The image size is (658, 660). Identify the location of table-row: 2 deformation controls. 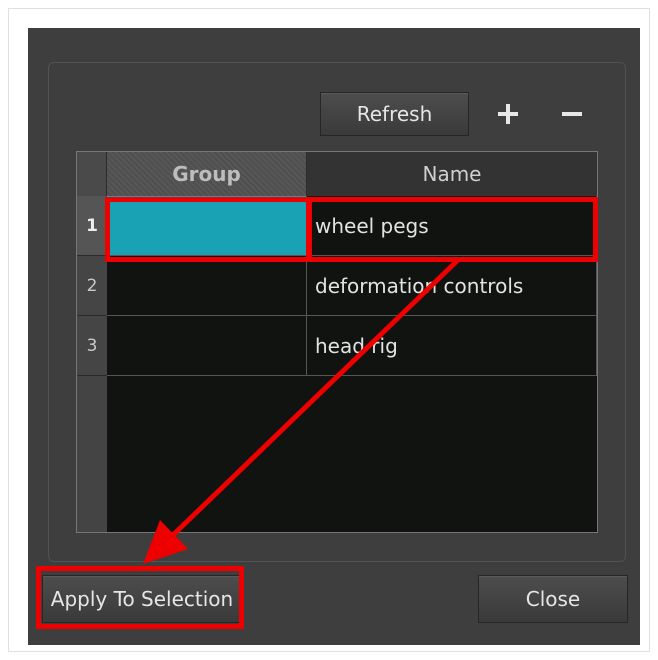
(337, 286).